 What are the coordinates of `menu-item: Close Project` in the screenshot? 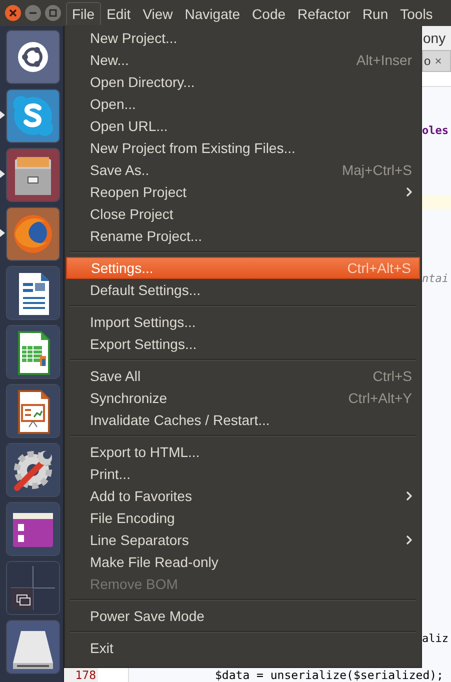 It's located at (243, 214).